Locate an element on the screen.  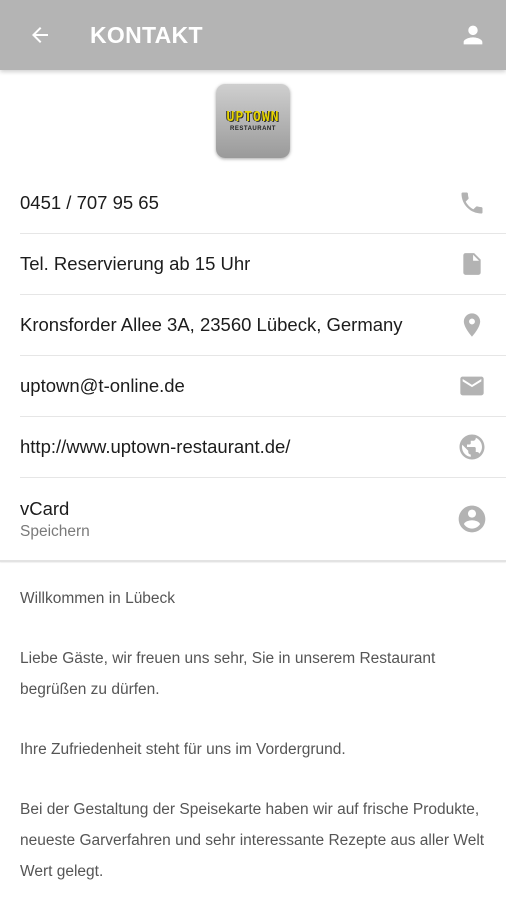
logo-container: UPTOWN RESTAURANT is located at coordinates (253, 121).